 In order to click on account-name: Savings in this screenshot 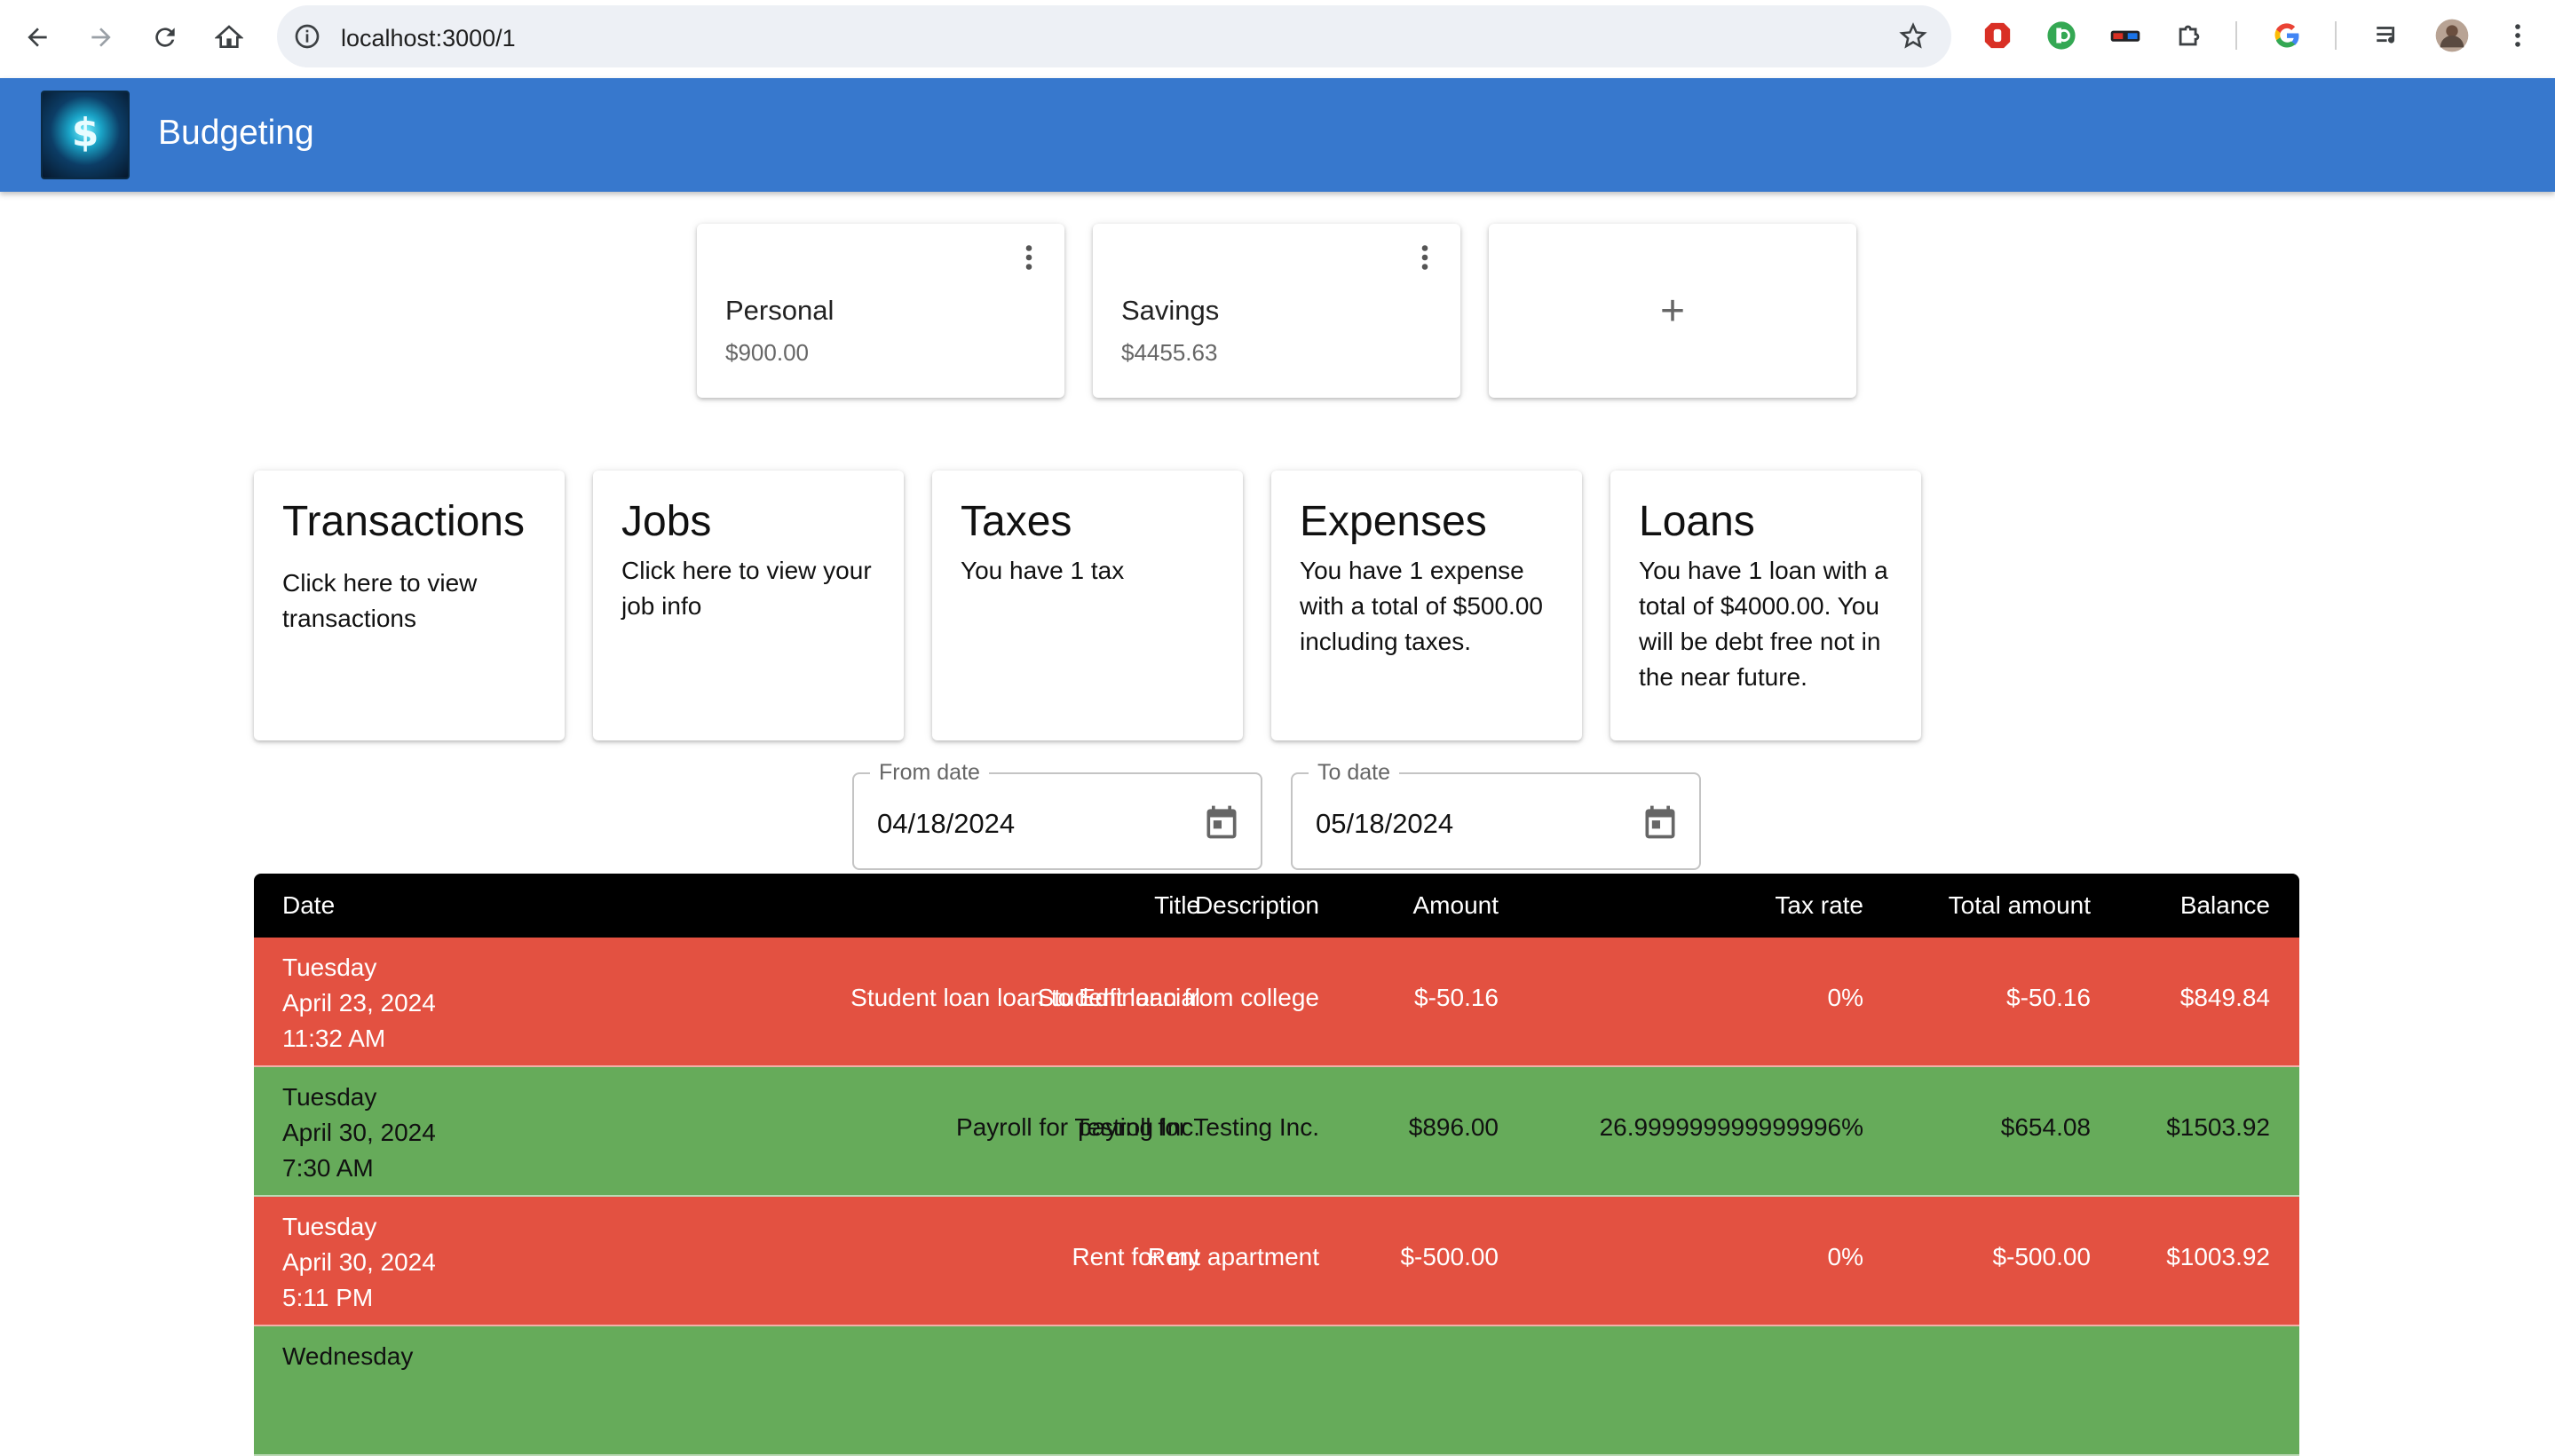, I will do `click(1170, 310)`.